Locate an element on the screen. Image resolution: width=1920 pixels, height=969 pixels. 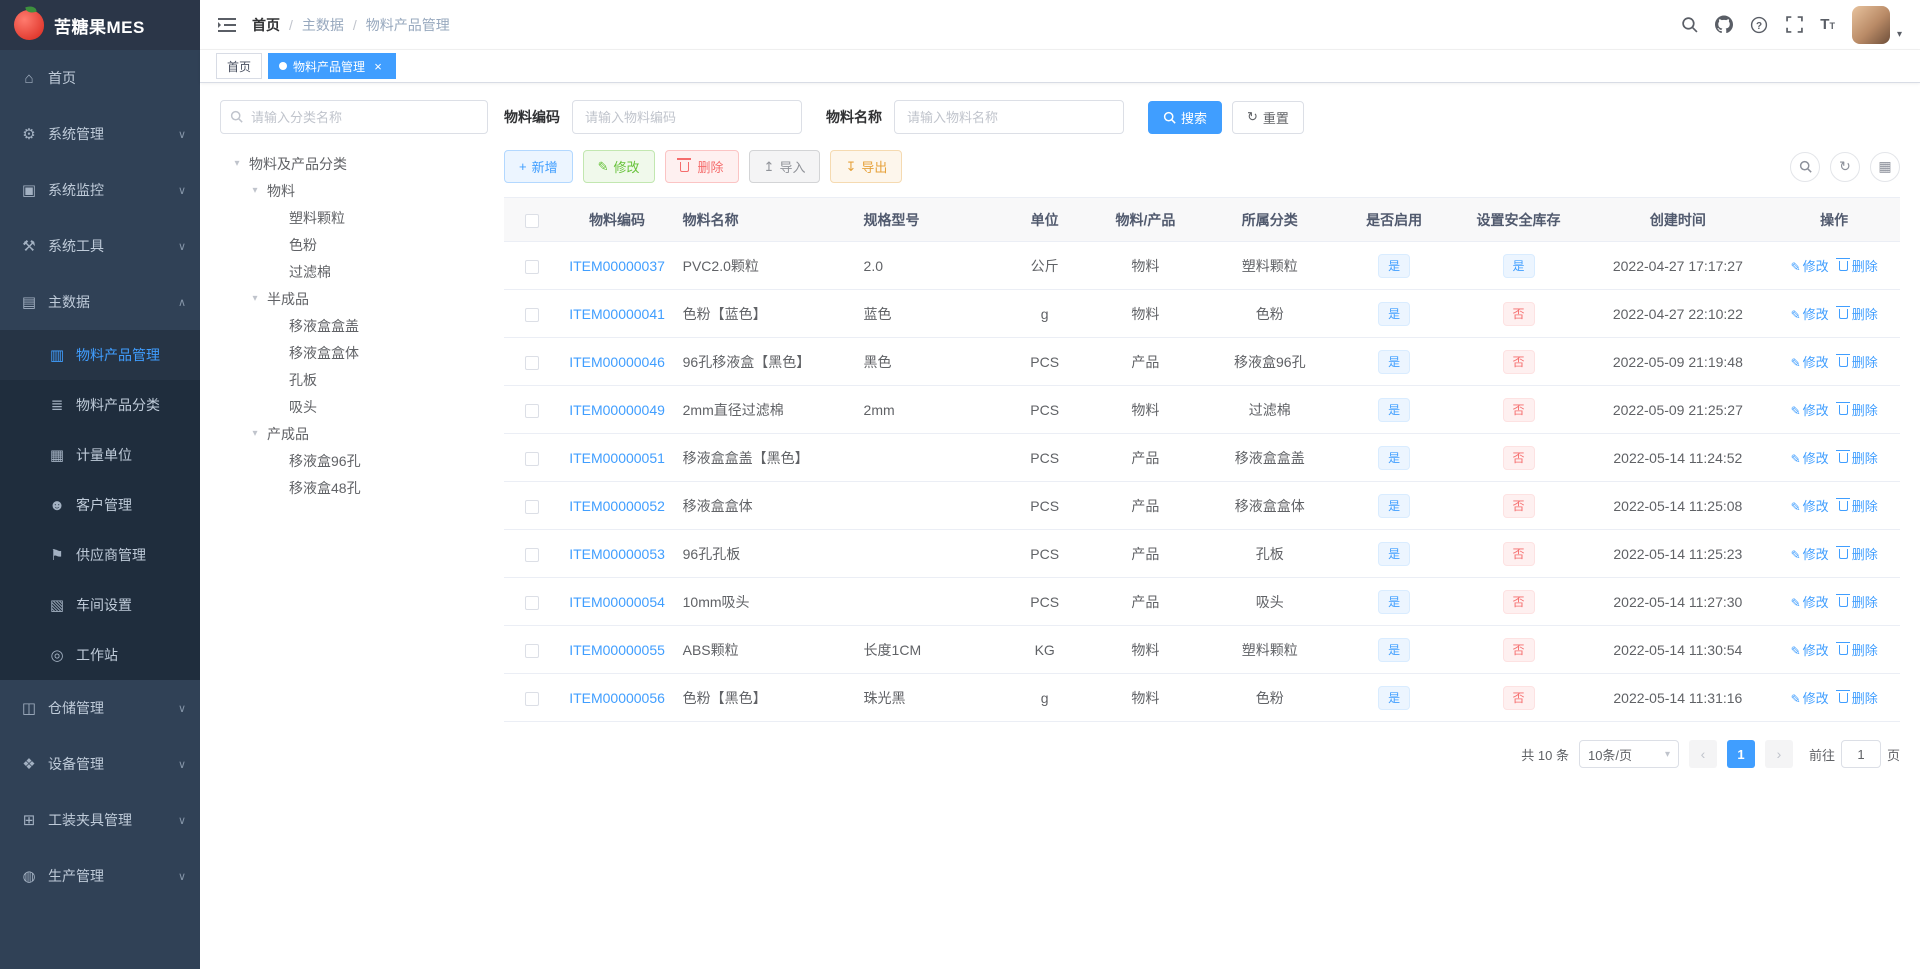
material-code-link: ITEM00000053 is located at coordinates (617, 554).